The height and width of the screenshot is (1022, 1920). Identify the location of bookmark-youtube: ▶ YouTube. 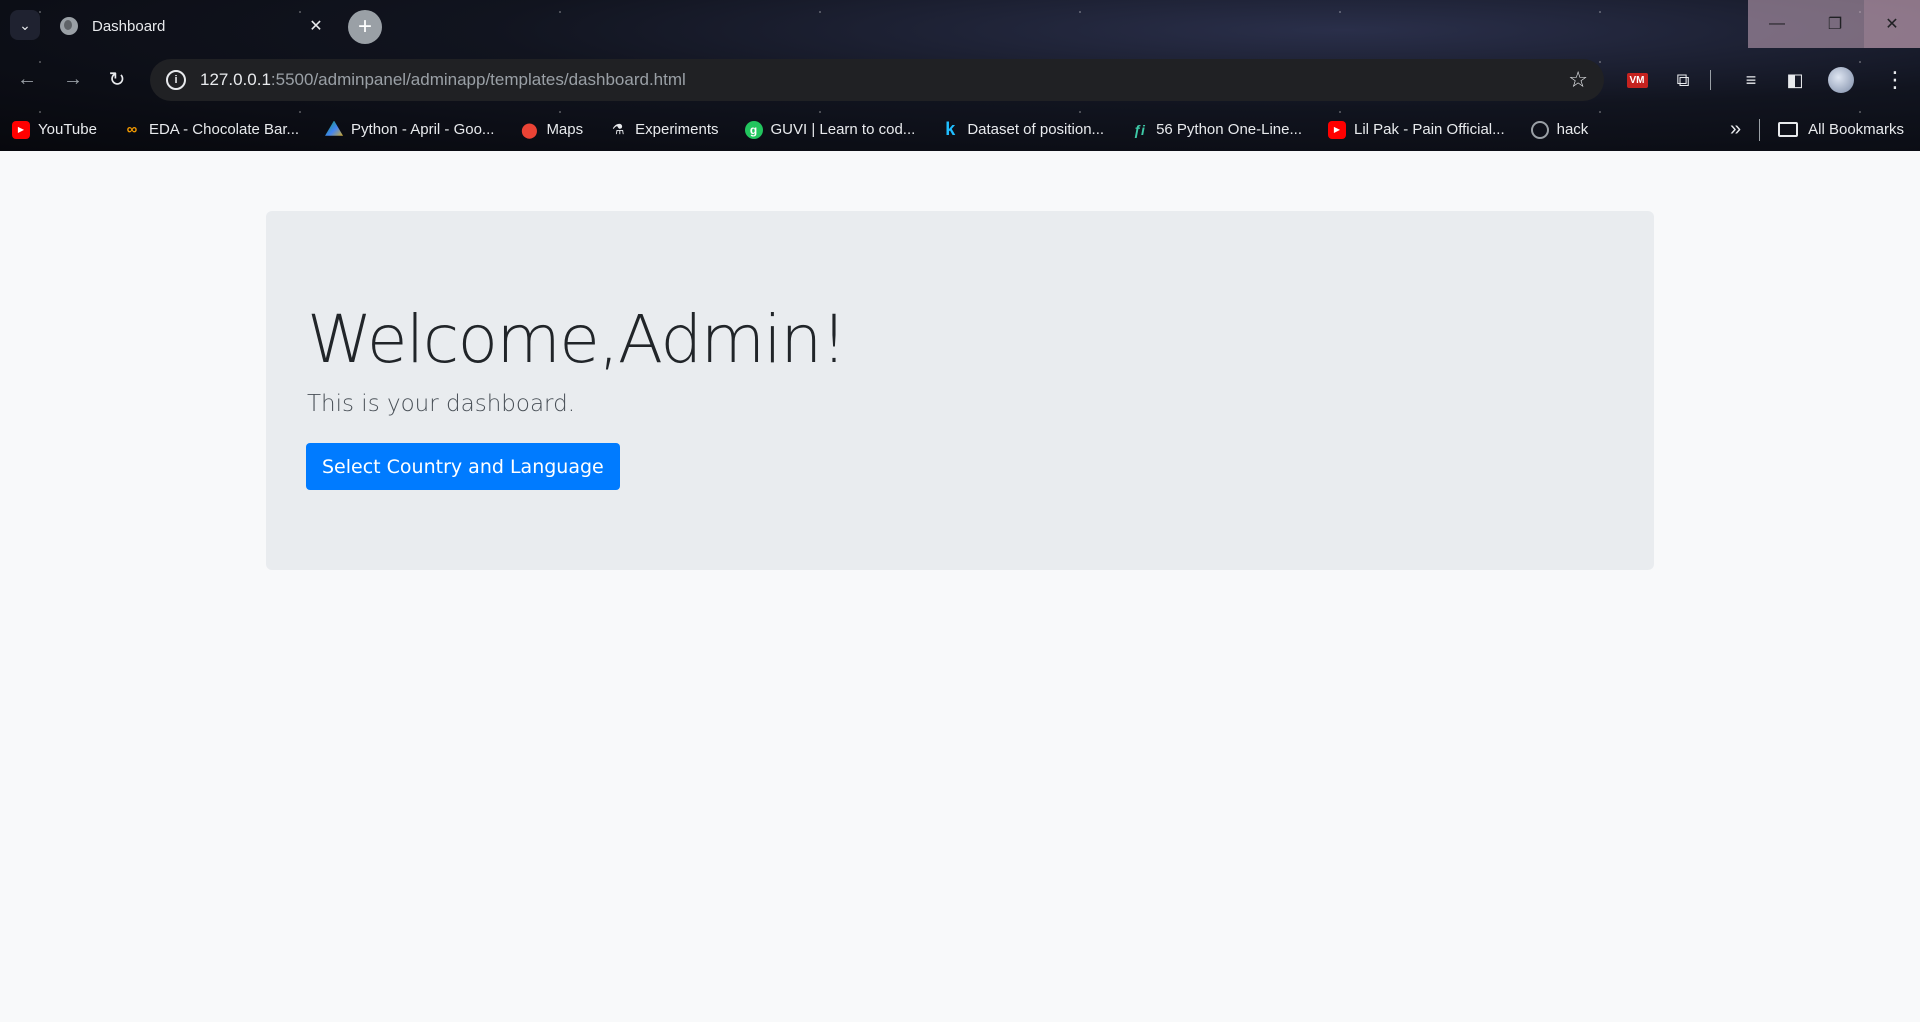
(54, 129).